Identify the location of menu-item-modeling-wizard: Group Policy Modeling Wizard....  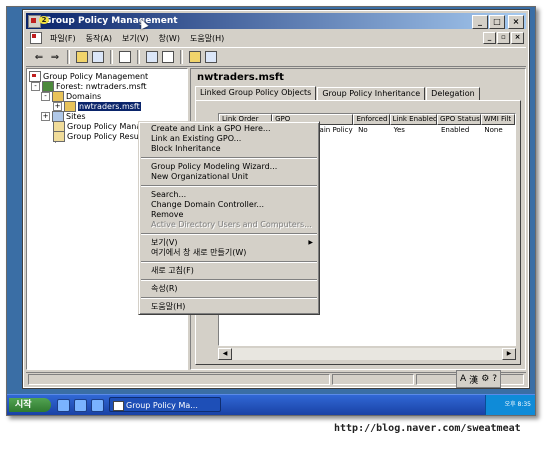
(229, 167).